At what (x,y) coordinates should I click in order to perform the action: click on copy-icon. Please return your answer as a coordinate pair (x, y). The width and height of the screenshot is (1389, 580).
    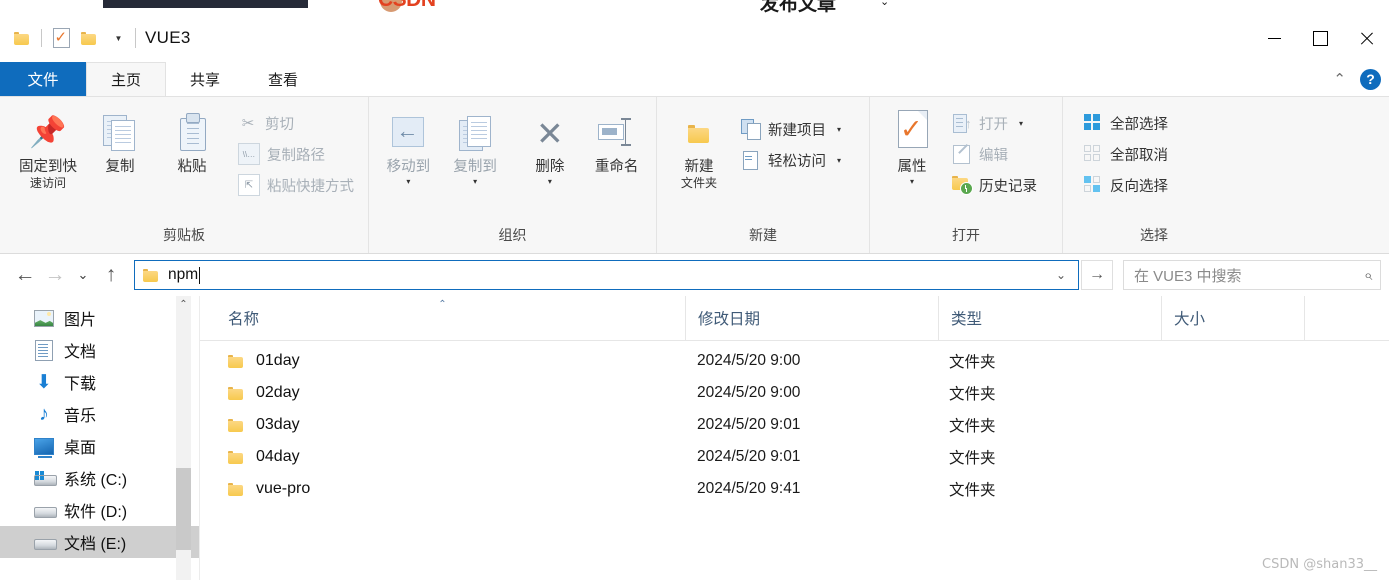
    Looking at the image, I should click on (120, 133).